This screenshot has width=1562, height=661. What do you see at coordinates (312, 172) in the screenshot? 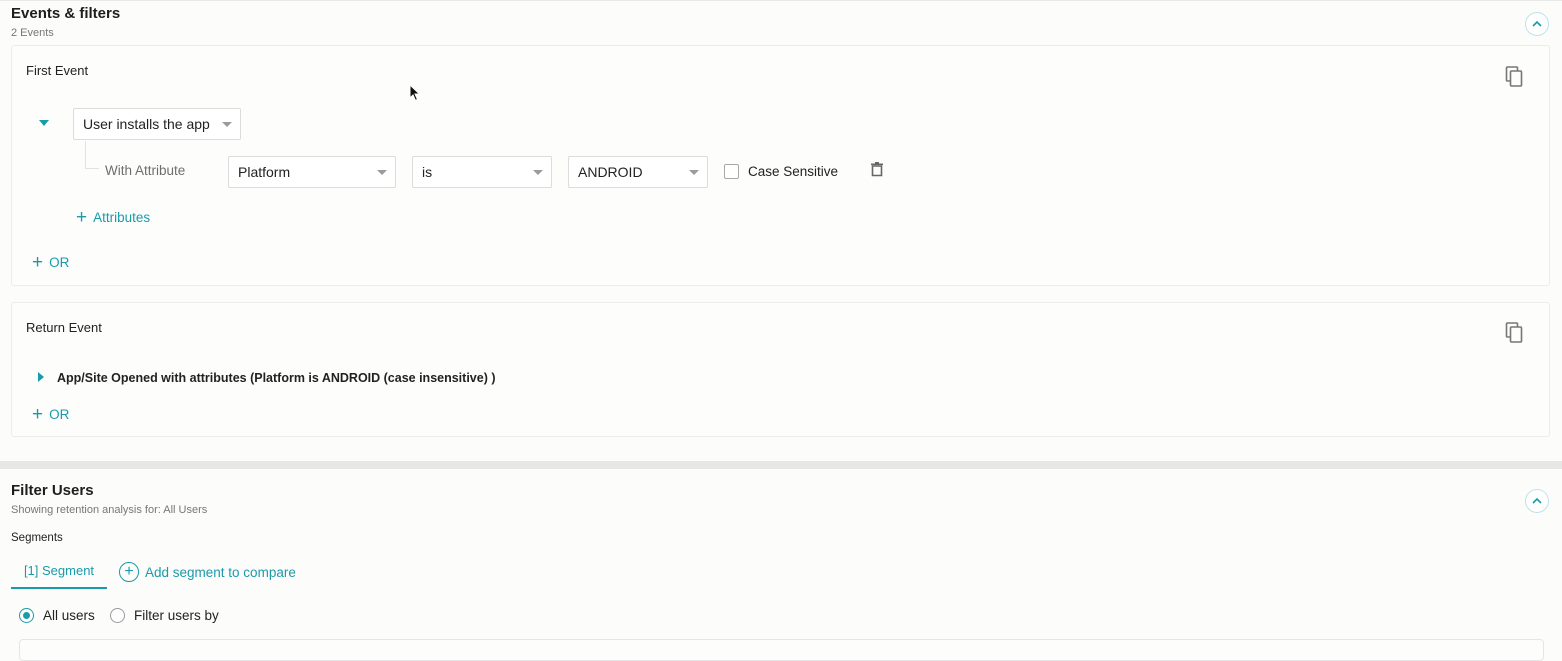
I see `attribute-select: Platform` at bounding box center [312, 172].